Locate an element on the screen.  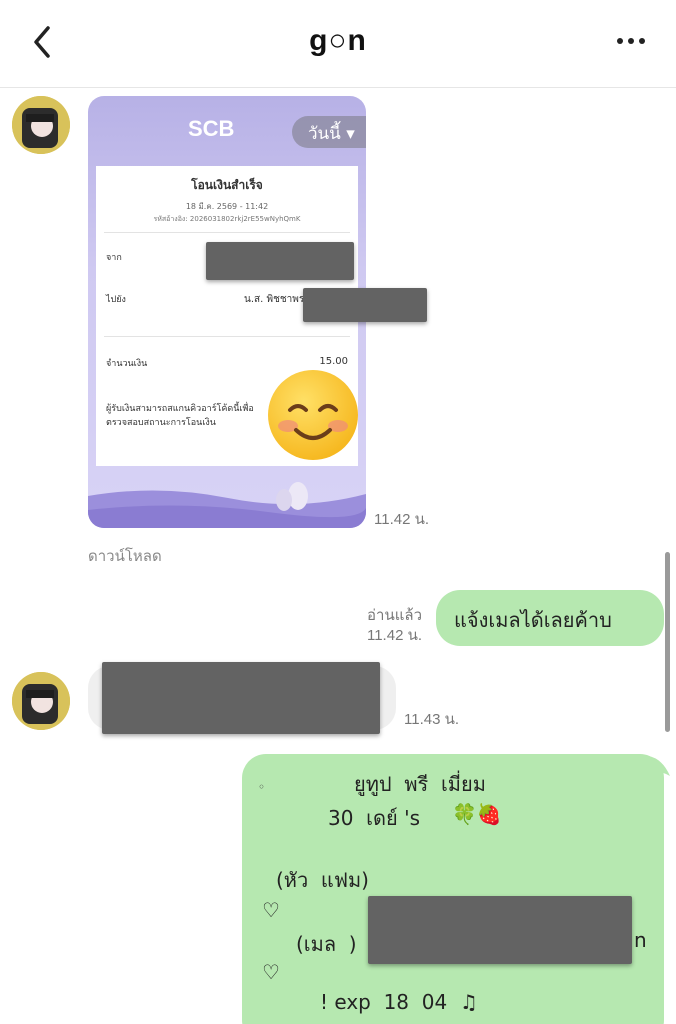
scrollbar is located at coordinates (667, 642).